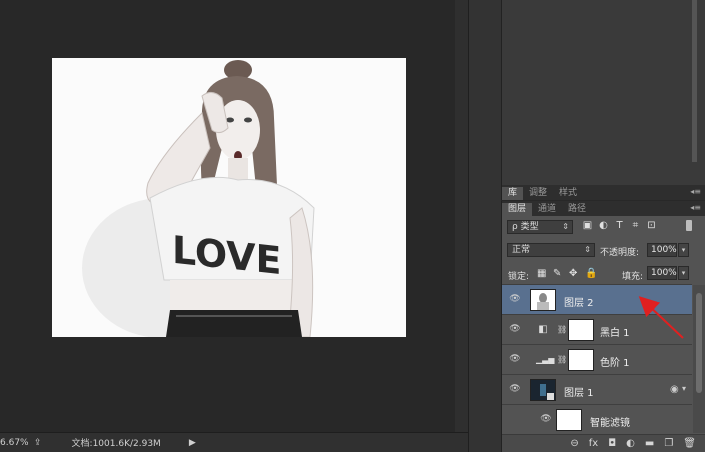  I want to click on fill-field: 100%, so click(662, 273).